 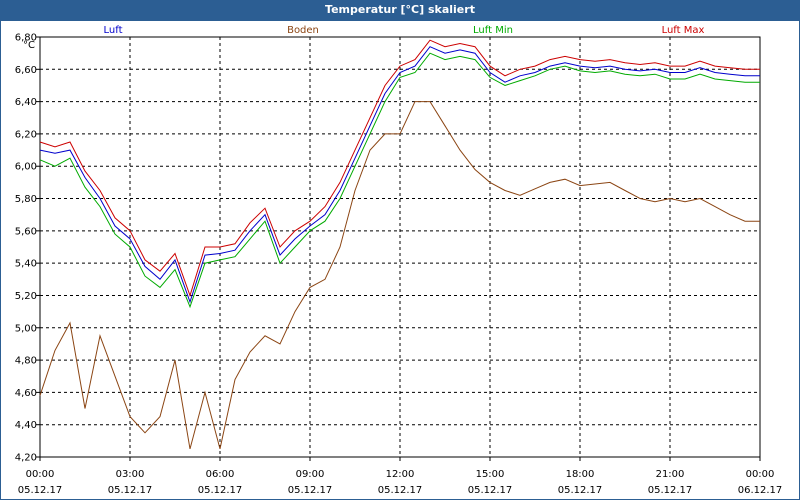 What do you see at coordinates (760, 490) in the screenshot?
I see `x-tick-date: 06.12.17` at bounding box center [760, 490].